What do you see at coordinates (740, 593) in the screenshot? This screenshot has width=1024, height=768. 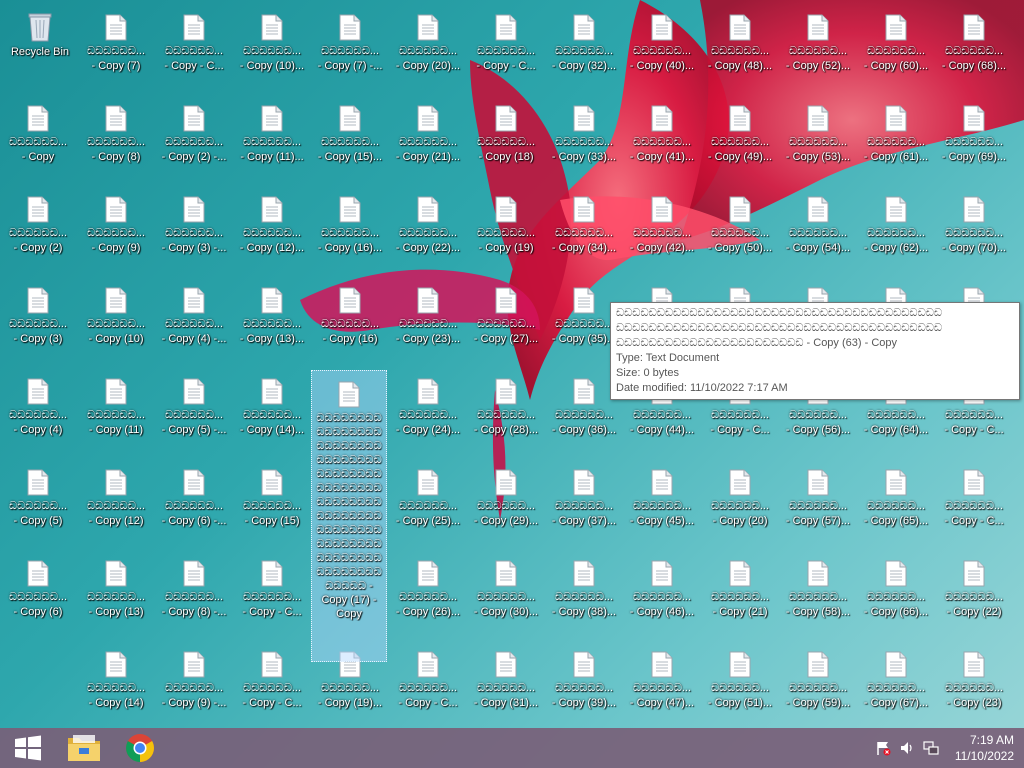 I see `text-file-icon: ඩඩඩඩඩඩ... - Copy (21)` at bounding box center [740, 593].